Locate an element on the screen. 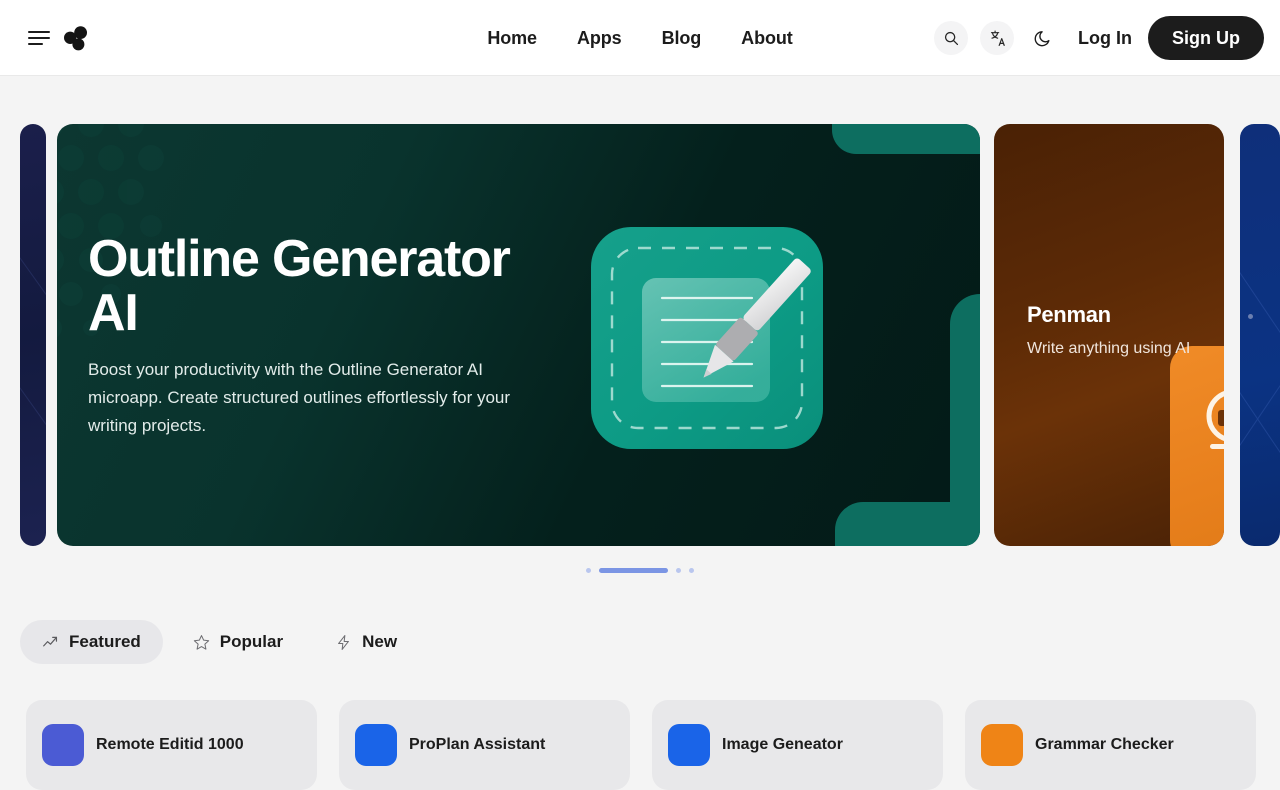  language-button is located at coordinates (997, 38).